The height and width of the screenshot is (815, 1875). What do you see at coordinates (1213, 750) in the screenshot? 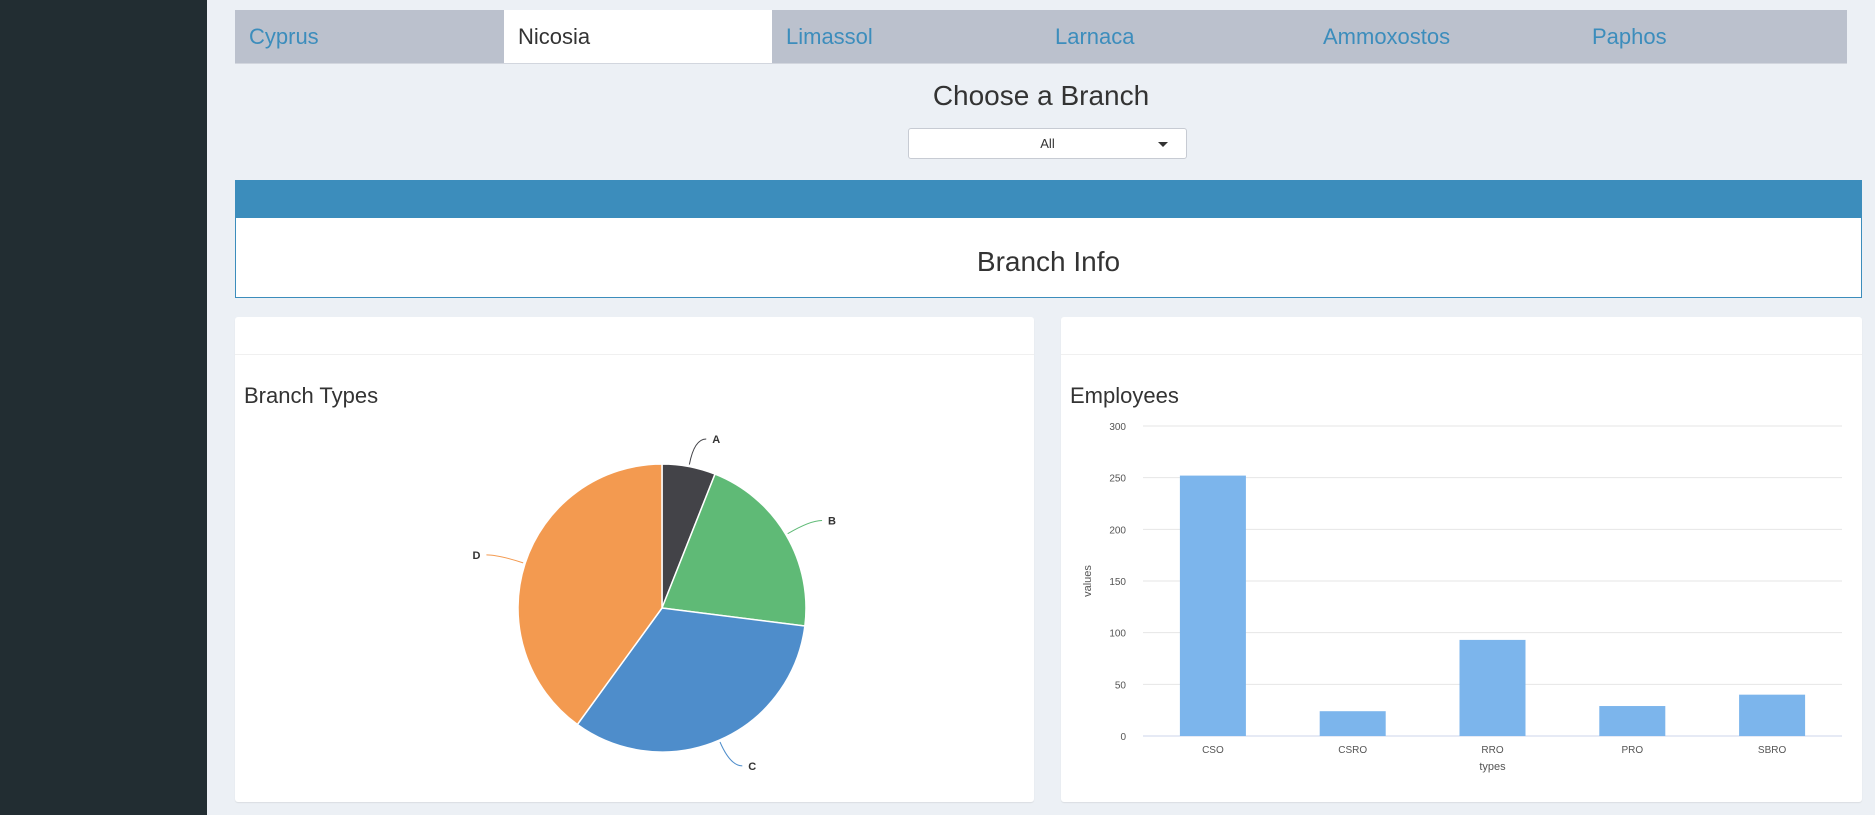
I see `x-tick-label: CSO` at bounding box center [1213, 750].